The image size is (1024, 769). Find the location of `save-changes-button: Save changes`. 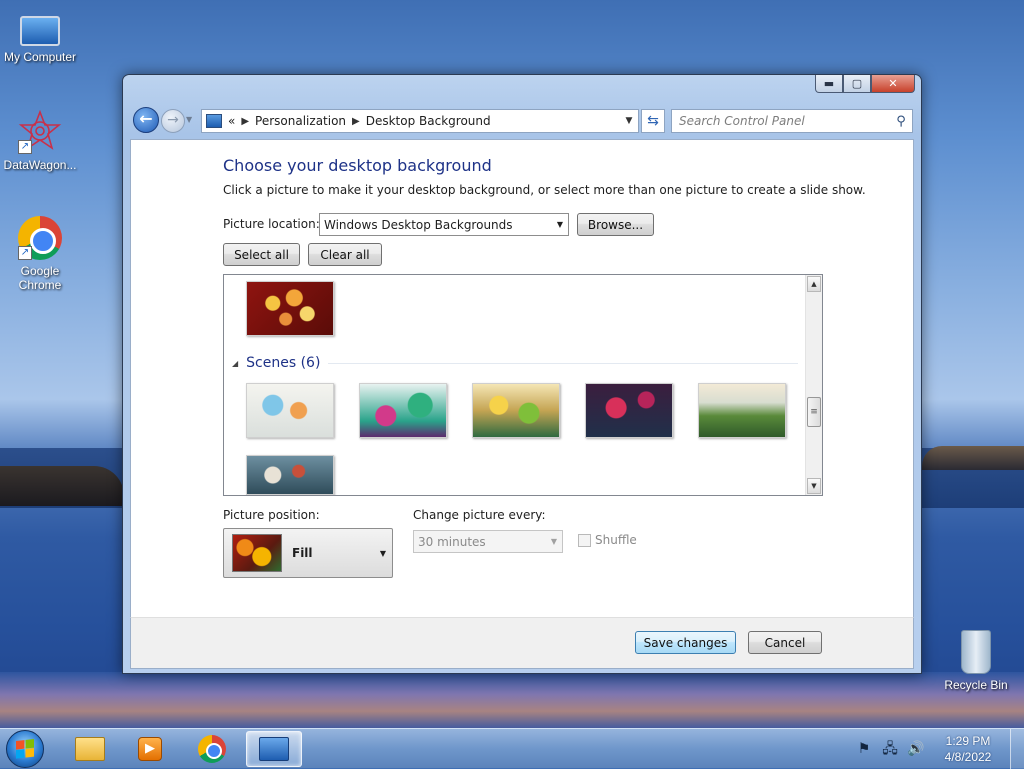

save-changes-button: Save changes is located at coordinates (685, 642).